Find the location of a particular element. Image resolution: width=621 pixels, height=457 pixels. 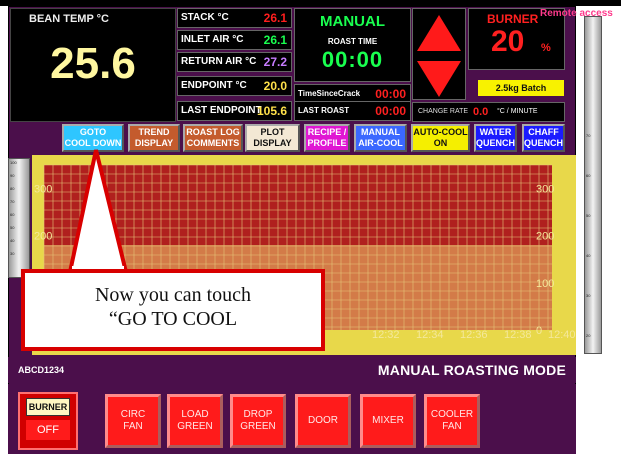

control-button-label: LOAD GREEN is located at coordinates (195, 420).